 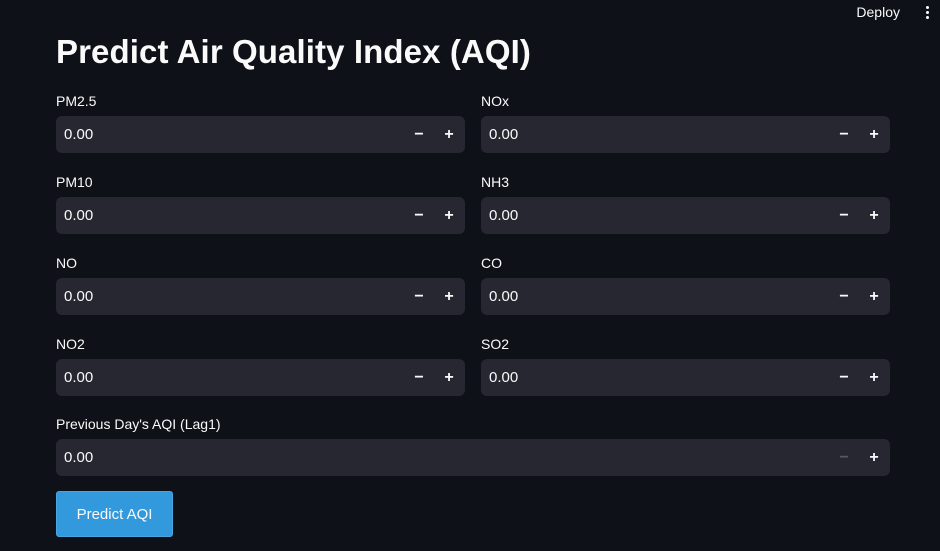 I want to click on number-input-pm25: − +, so click(x=260, y=134).